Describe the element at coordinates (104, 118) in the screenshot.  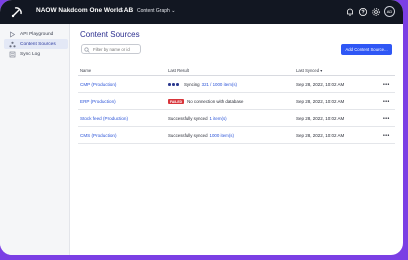
I see `source-name-link: Stock feed (Production)` at that location.